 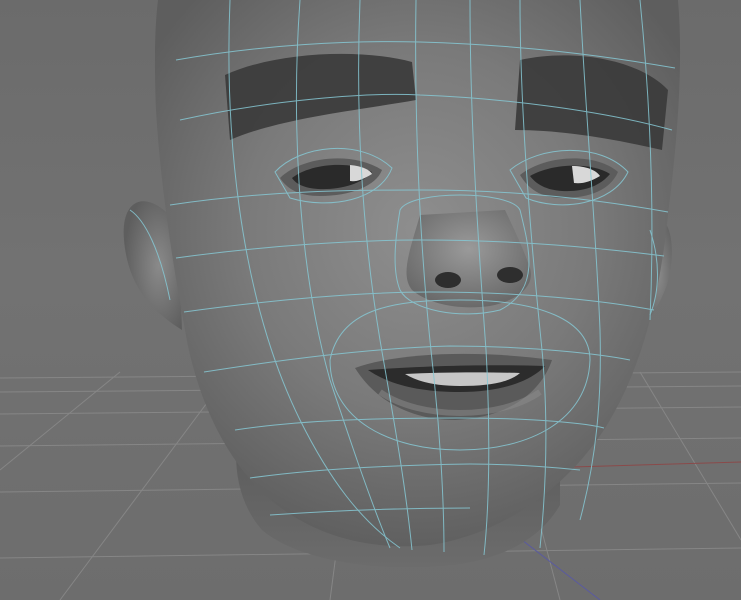 What do you see at coordinates (510, 275) in the screenshot?
I see `right-nostril` at bounding box center [510, 275].